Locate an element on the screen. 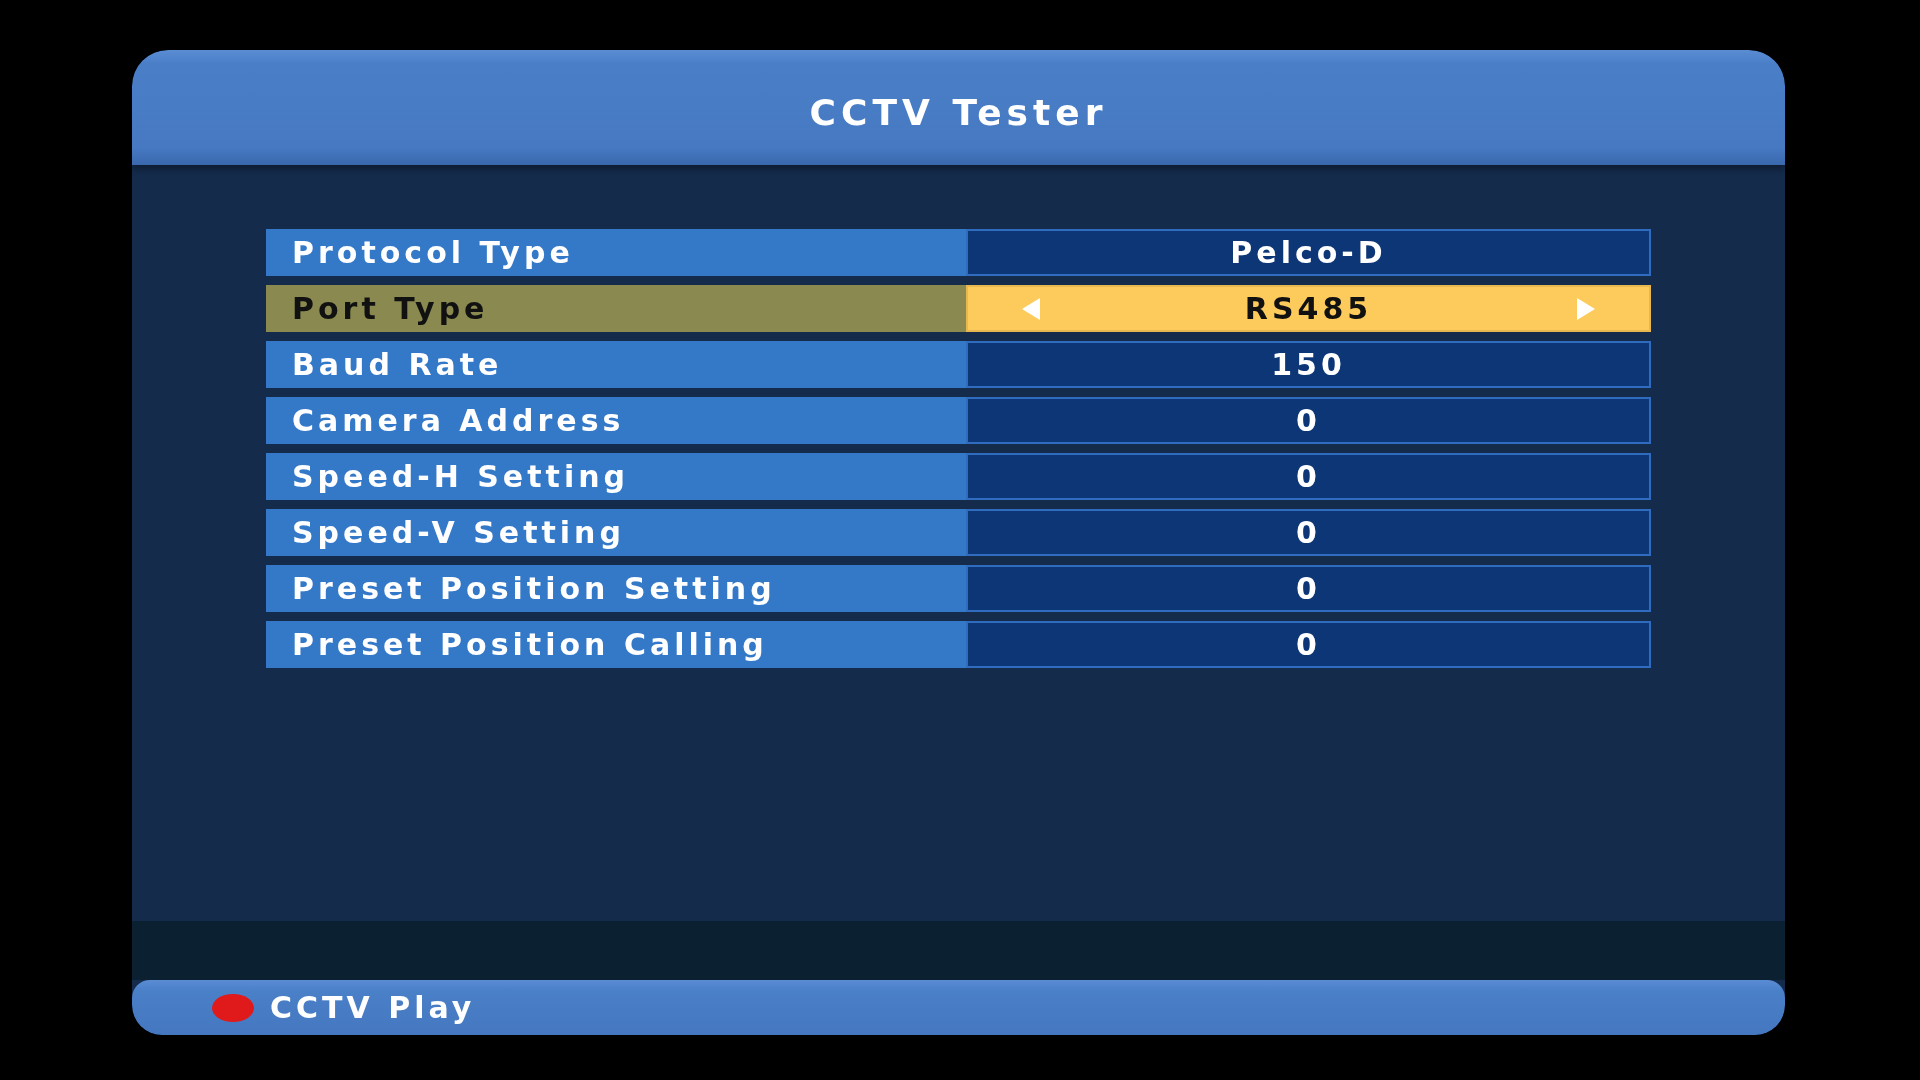  menu-row: Port Type RS485 is located at coordinates (958, 308).